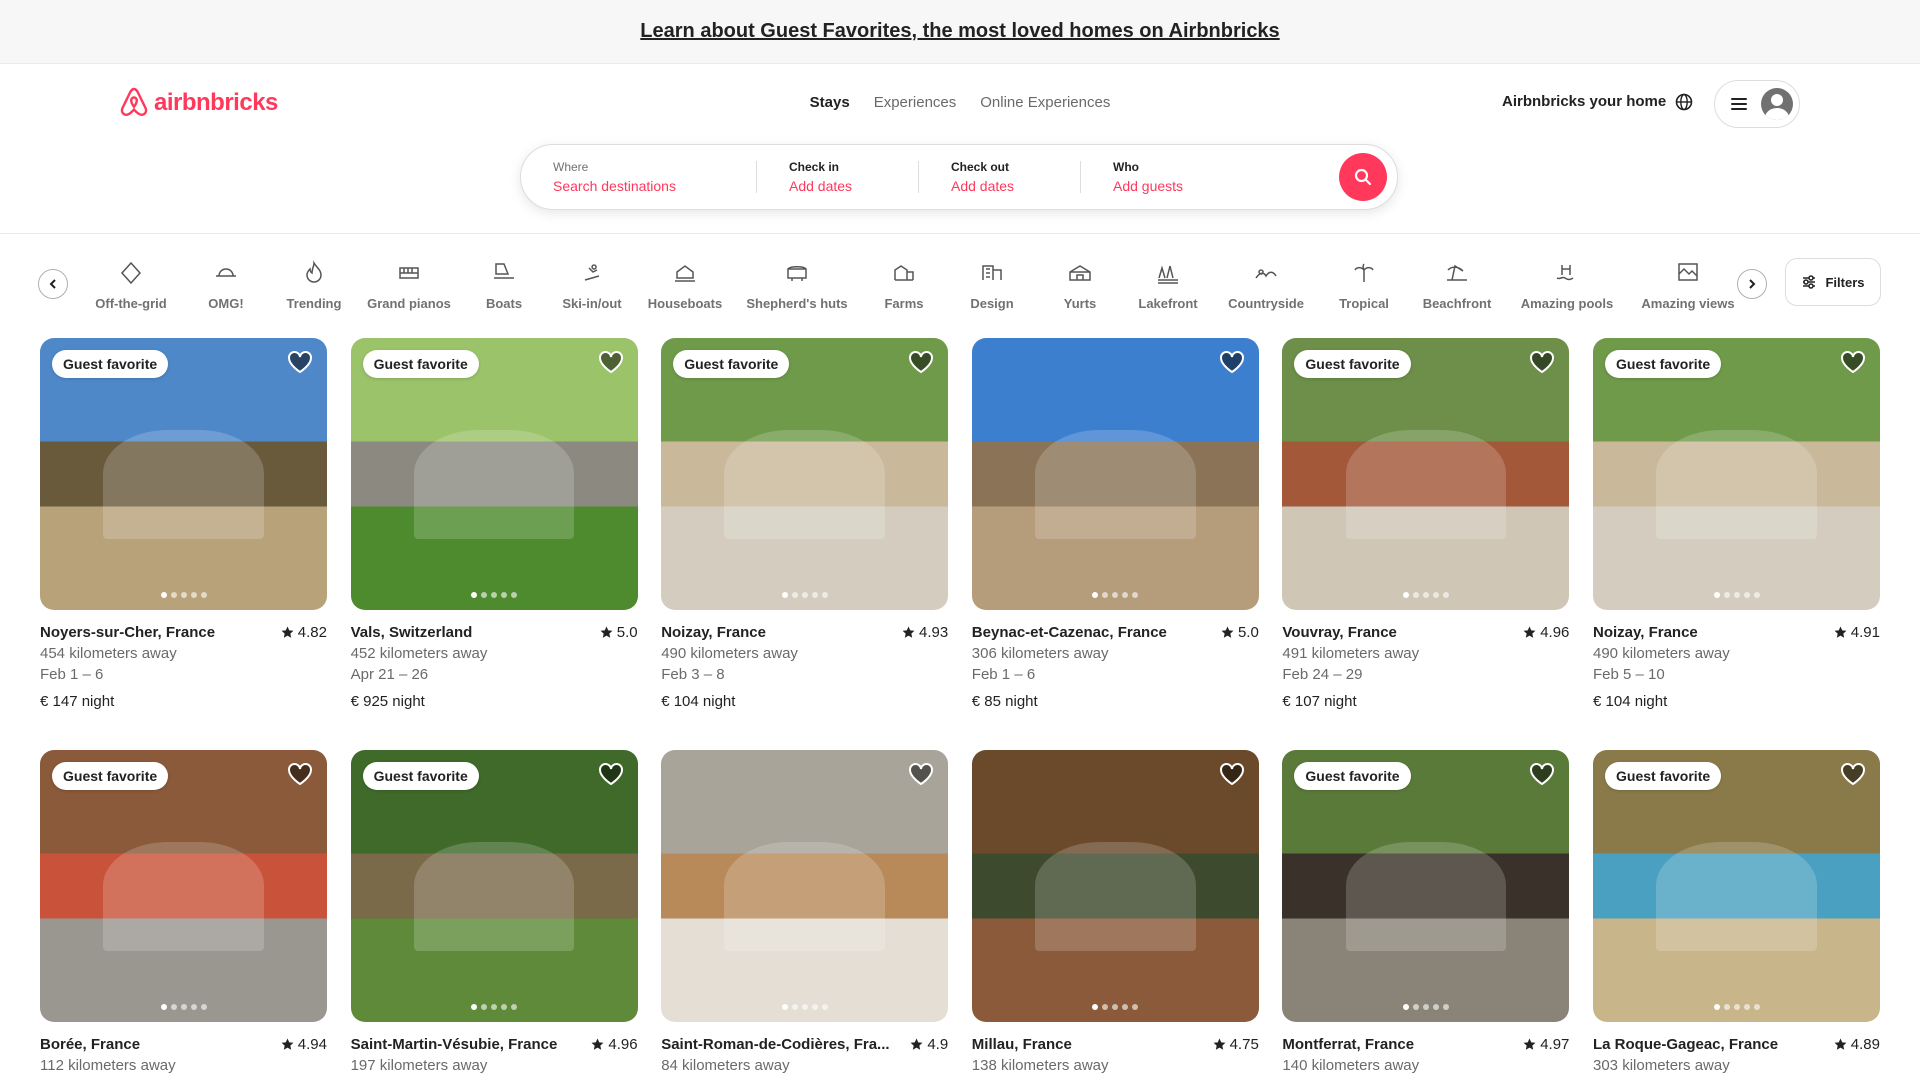 This screenshot has height=1080, width=1920. What do you see at coordinates (409, 284) in the screenshot?
I see `category-grand-pianos: Grand pianos` at bounding box center [409, 284].